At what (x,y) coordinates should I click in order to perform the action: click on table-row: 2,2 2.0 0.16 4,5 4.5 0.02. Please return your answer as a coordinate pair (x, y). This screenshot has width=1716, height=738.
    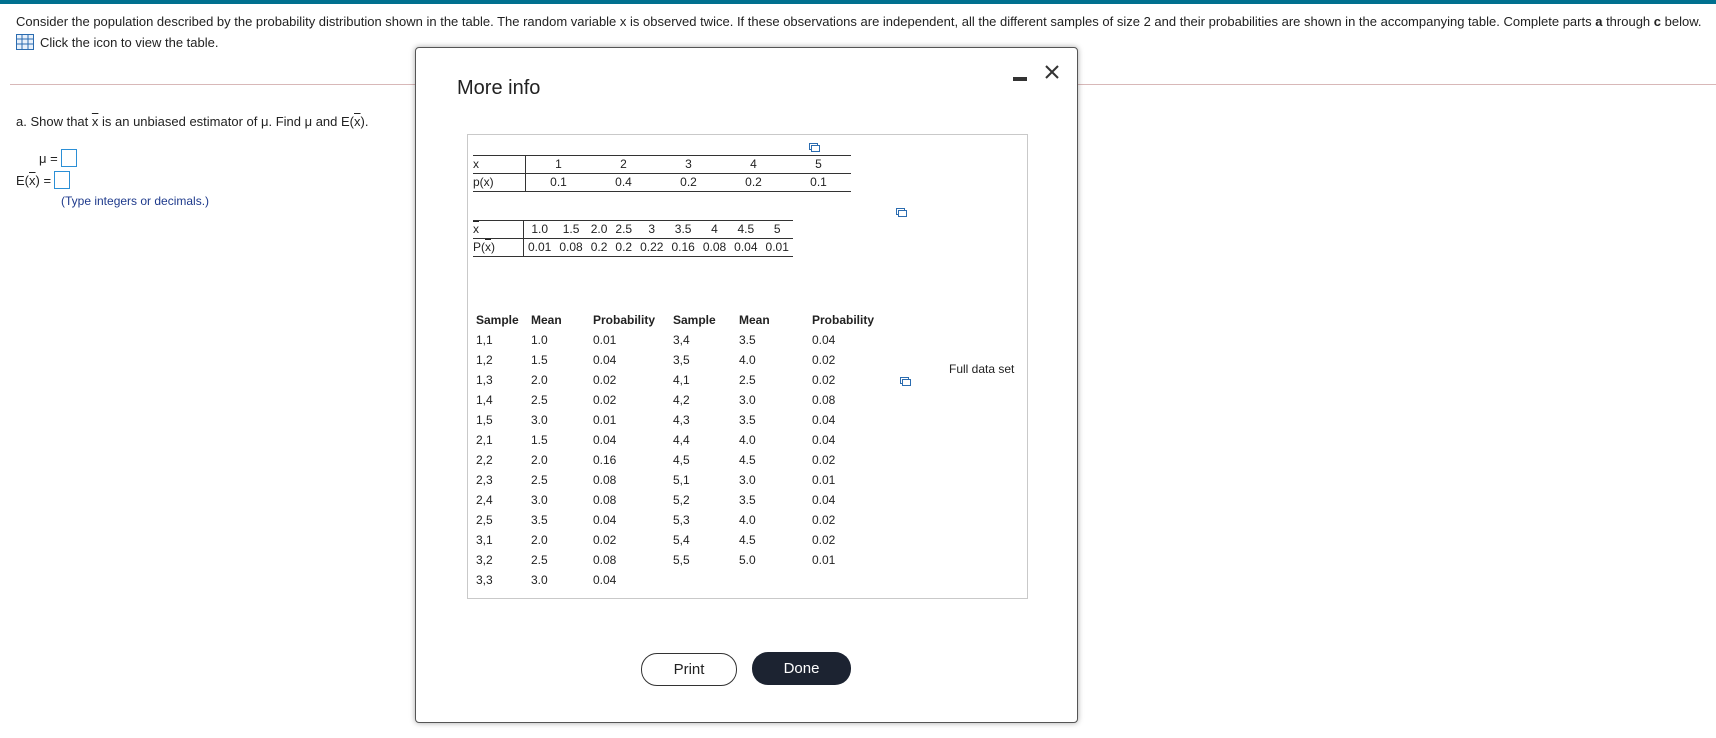
    Looking at the image, I should click on (684, 460).